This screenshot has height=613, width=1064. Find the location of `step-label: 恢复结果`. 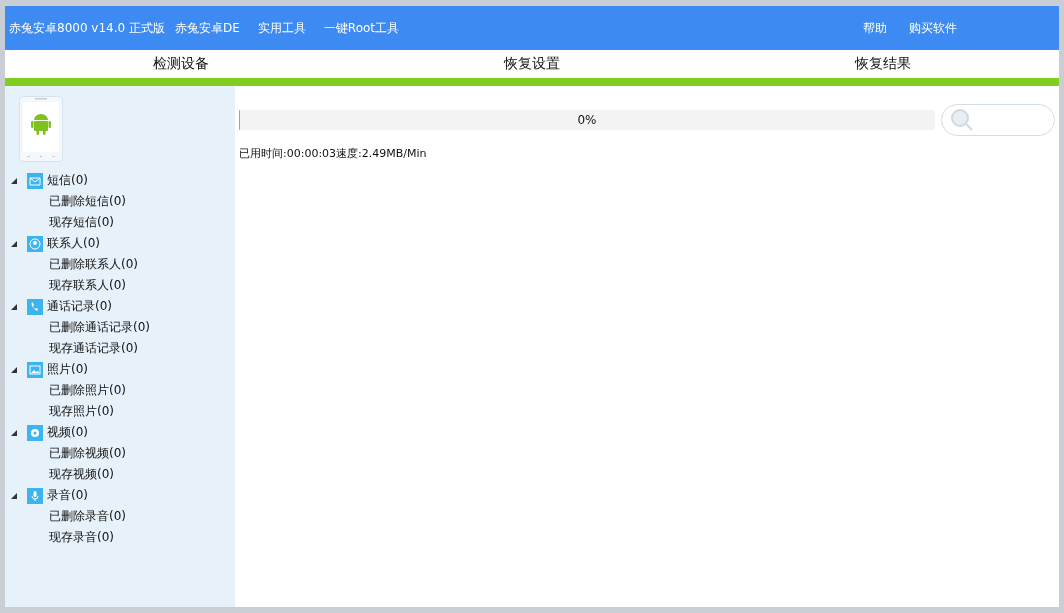

step-label: 恢复结果 is located at coordinates (883, 64).